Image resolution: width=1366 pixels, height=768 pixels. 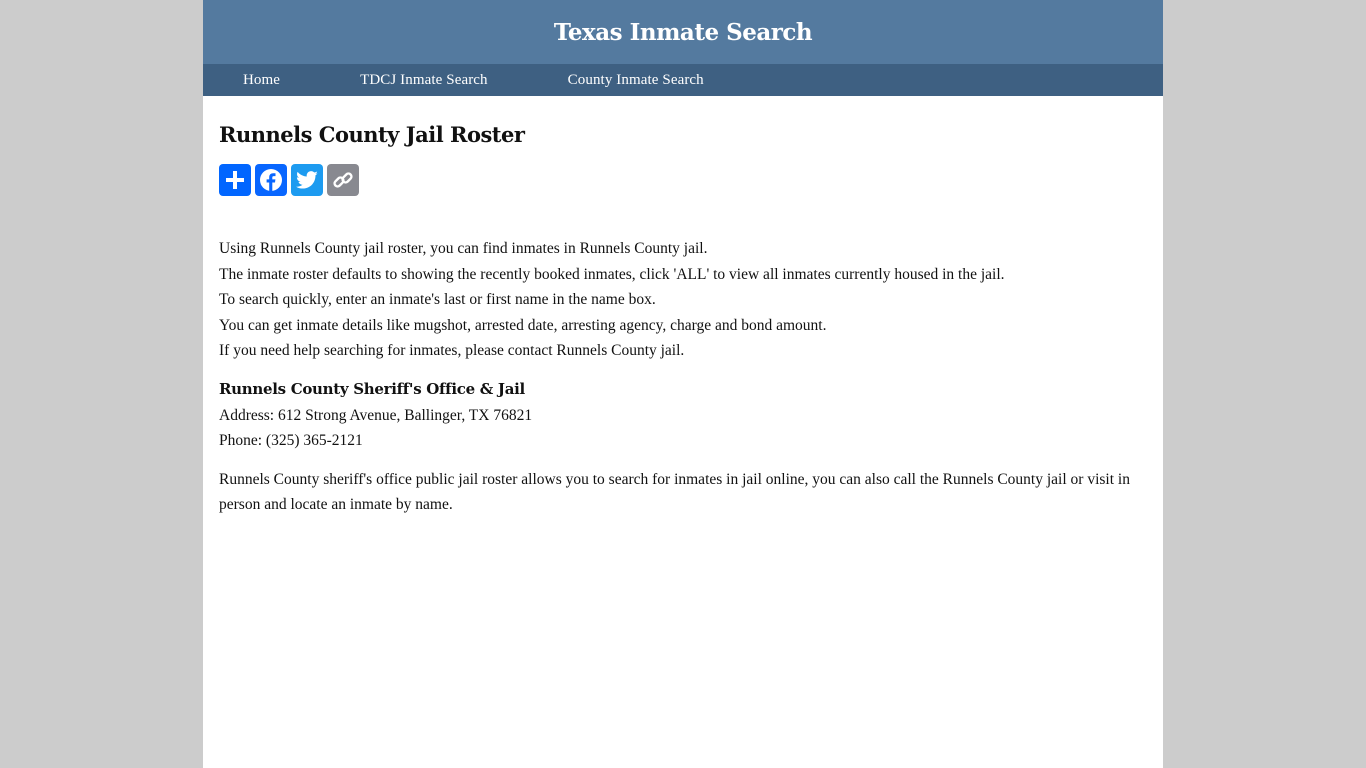 What do you see at coordinates (291, 441) in the screenshot?
I see `office-phone: Phone: (325) 365-2121` at bounding box center [291, 441].